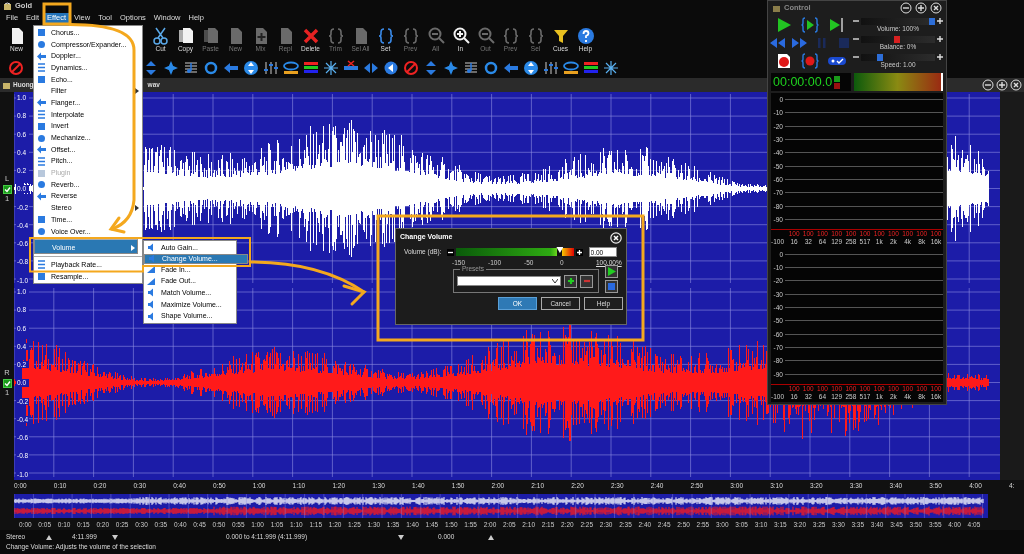 The image size is (1024, 554). What do you see at coordinates (501, 506) in the screenshot?
I see `overview-drawing` at bounding box center [501, 506].